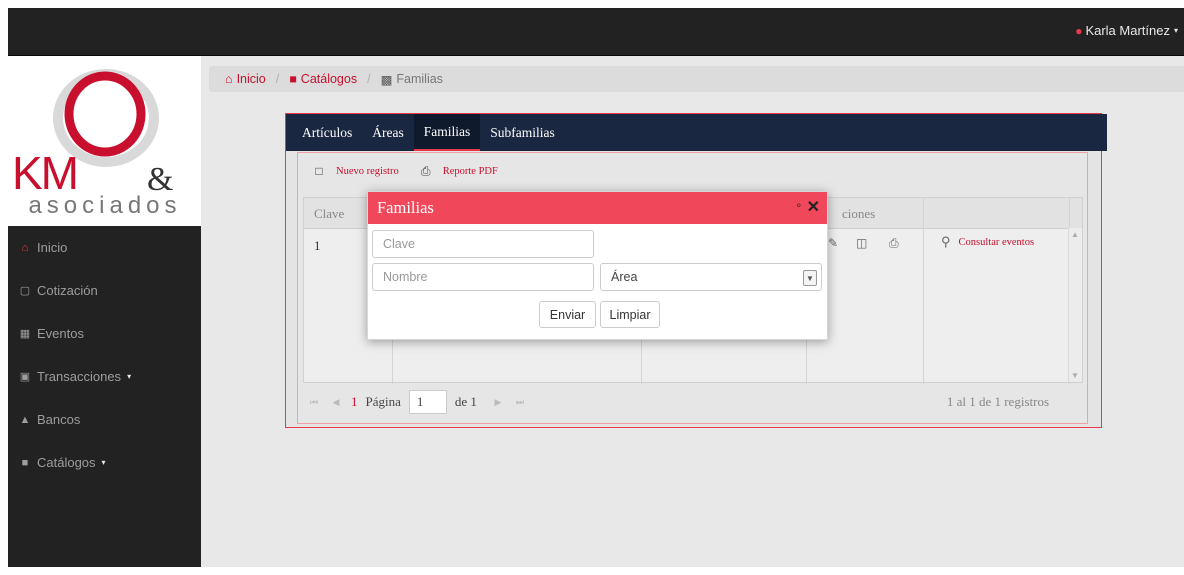 The image size is (1184, 575). Describe the element at coordinates (329, 79) in the screenshot. I see `breadcrumb-catalogs-label: Catálogos` at that location.